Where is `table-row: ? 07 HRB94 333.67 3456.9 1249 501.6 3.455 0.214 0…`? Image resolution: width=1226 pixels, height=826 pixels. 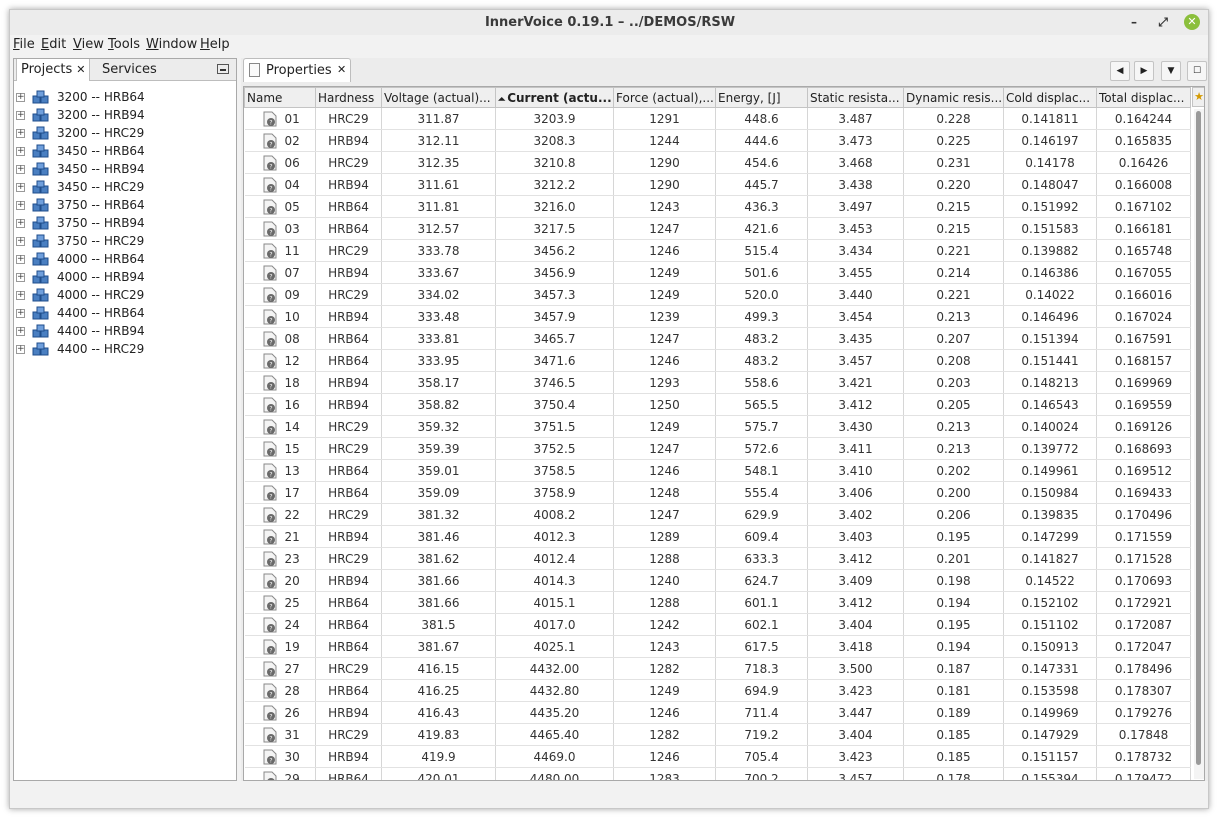
table-row: ? 07 HRB94 333.67 3456.9 1249 501.6 3.455 0.214 0… is located at coordinates (717, 272).